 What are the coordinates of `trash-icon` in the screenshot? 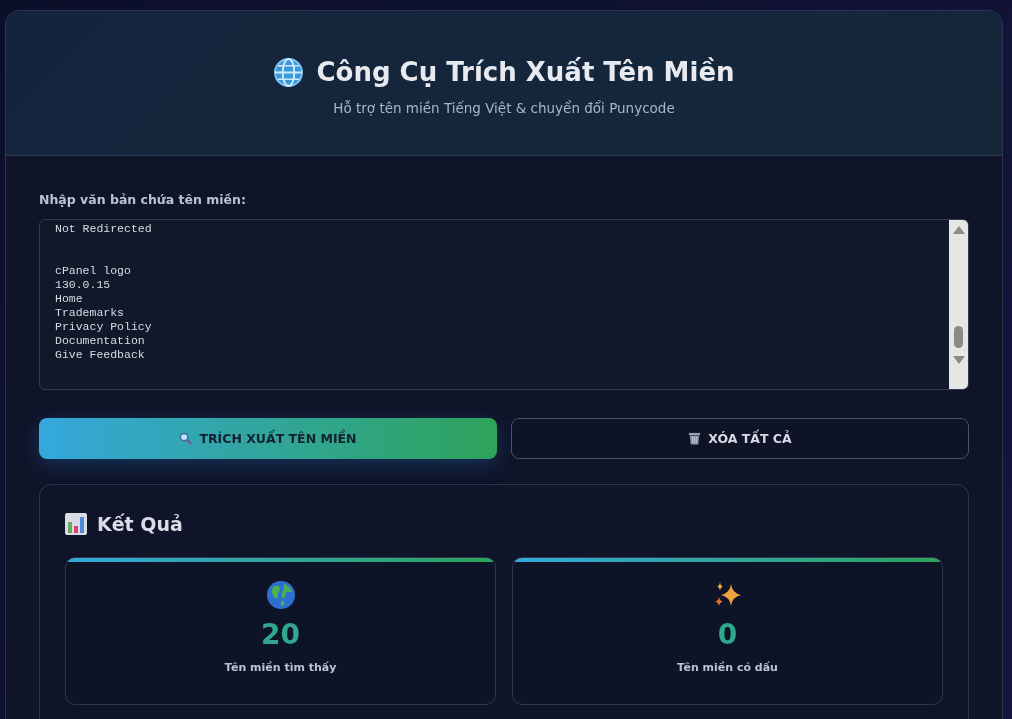 It's located at (695, 438).